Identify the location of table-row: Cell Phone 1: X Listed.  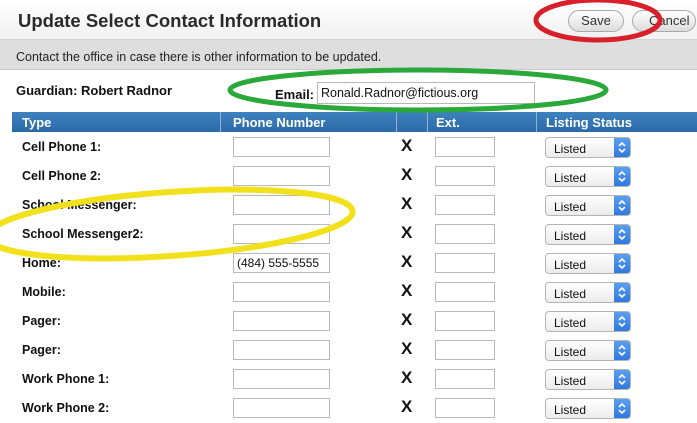
(354, 146).